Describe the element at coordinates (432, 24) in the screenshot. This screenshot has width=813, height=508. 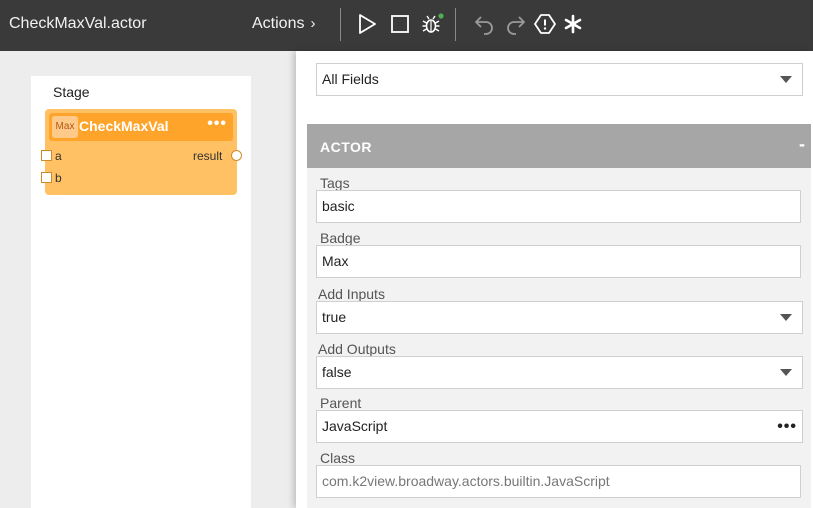
I see `debug-bug-icon` at that location.